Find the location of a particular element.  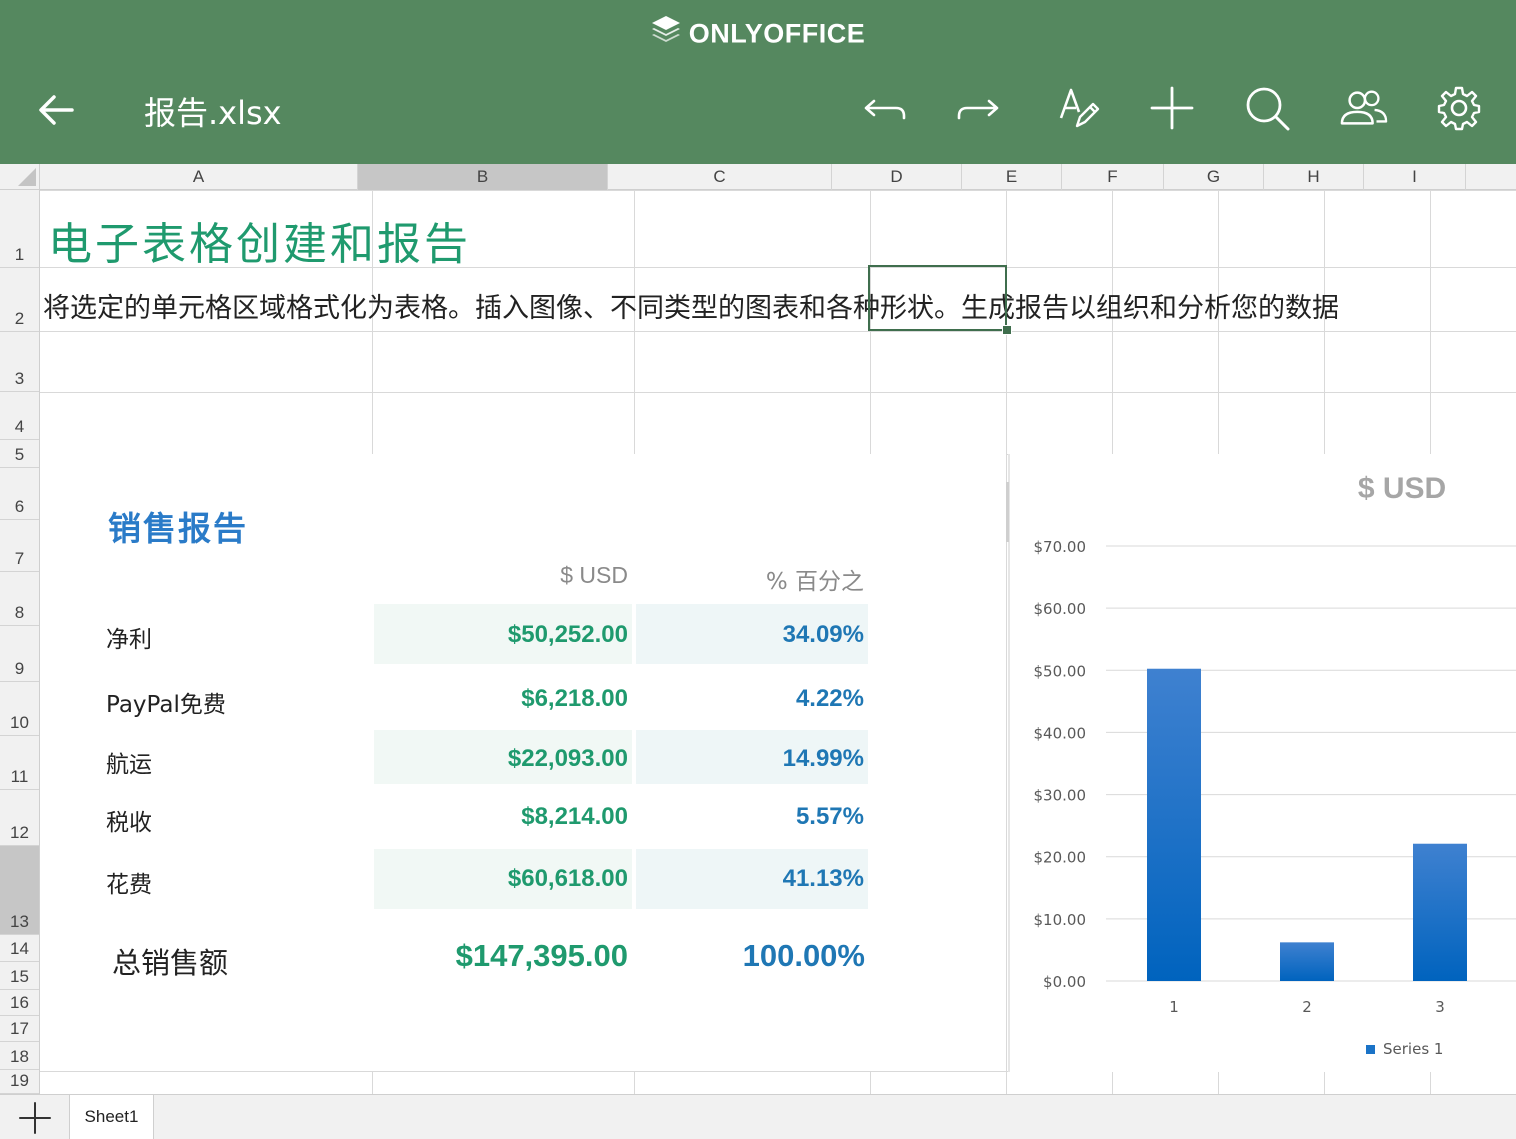

add-sheet-button is located at coordinates (35, 1117).